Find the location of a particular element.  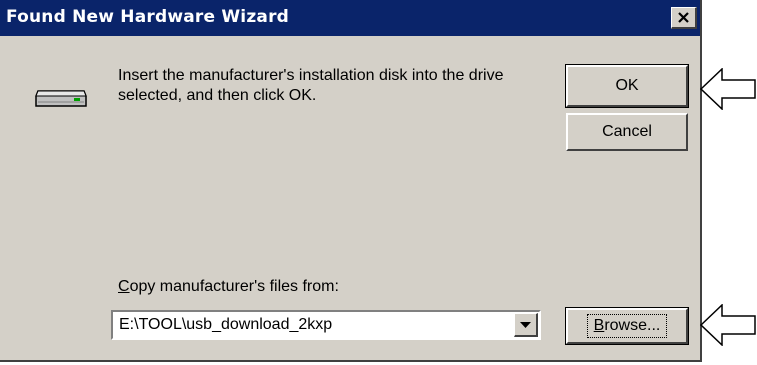

ok-button: OK is located at coordinates (627, 86).